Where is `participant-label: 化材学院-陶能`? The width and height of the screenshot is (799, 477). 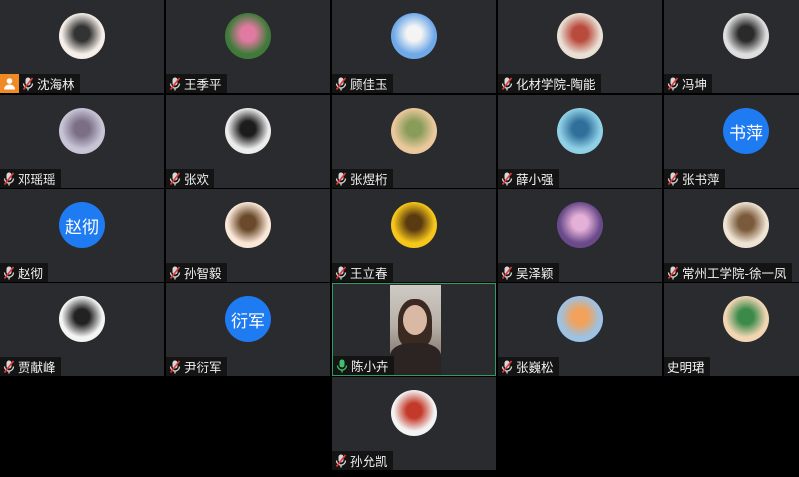
participant-label: 化材学院-陶能 is located at coordinates (549, 83).